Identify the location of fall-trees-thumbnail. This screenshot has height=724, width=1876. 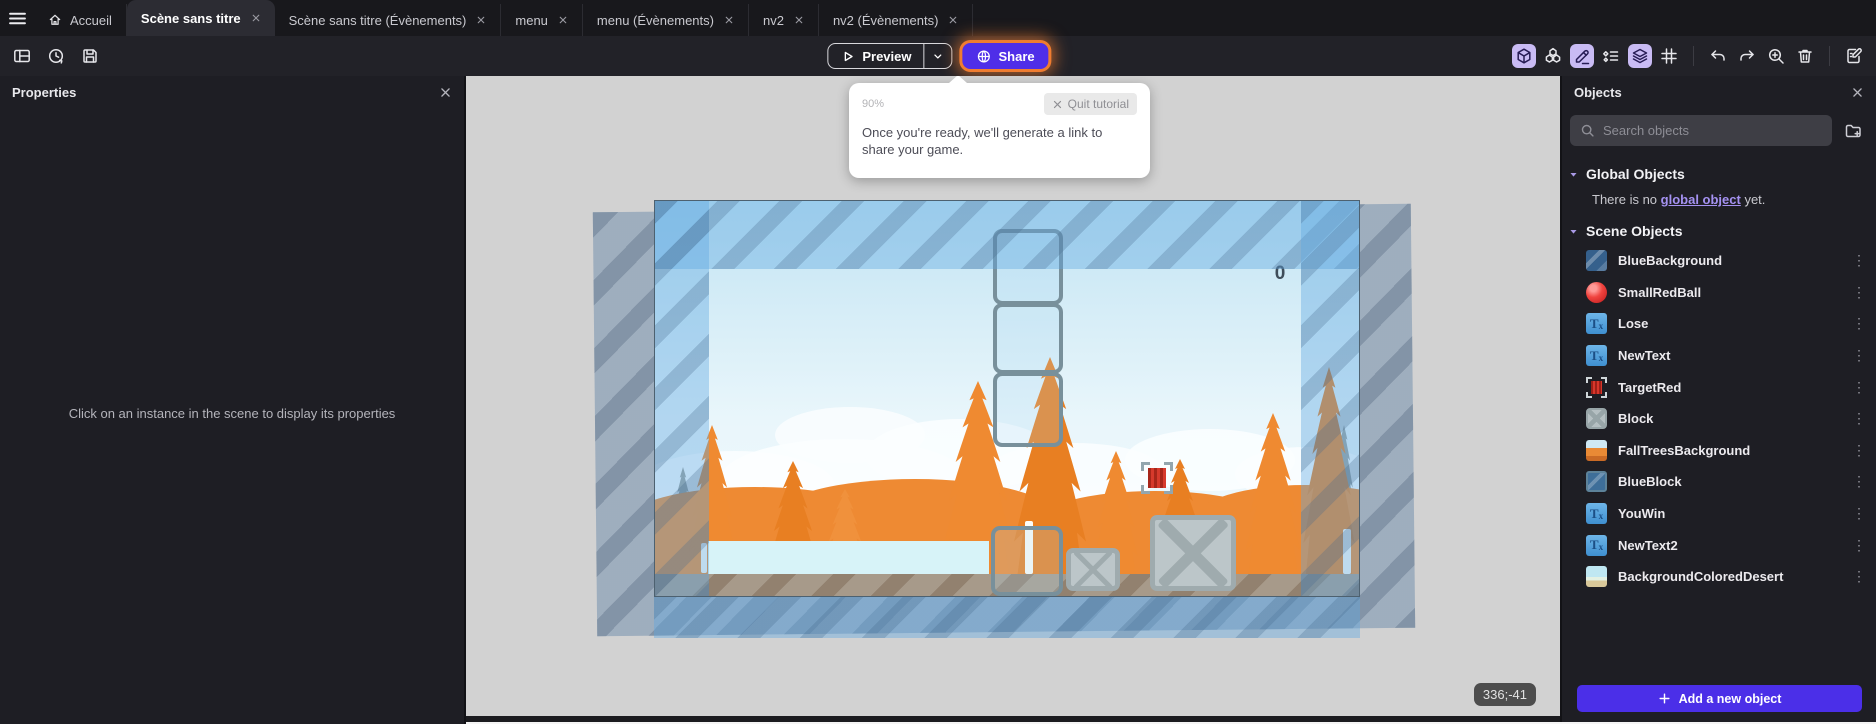
(1596, 450).